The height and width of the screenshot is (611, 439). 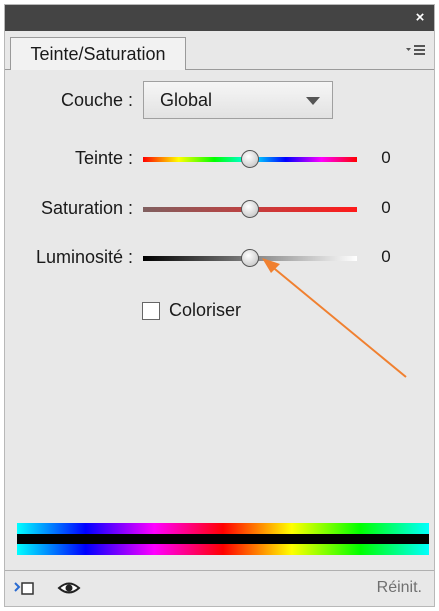 What do you see at coordinates (313, 101) in the screenshot?
I see `chevron-down-icon` at bounding box center [313, 101].